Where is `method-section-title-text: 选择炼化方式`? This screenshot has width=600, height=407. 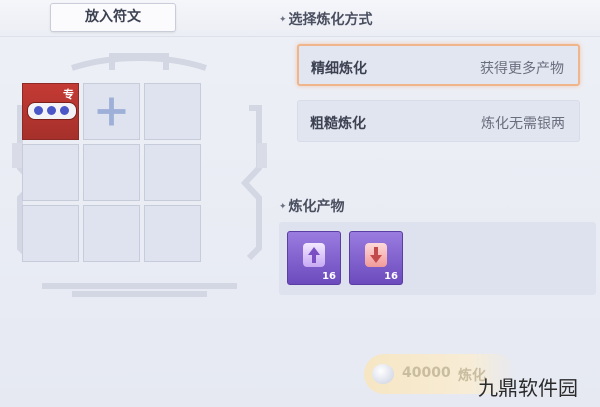
method-section-title-text: 选择炼化方式 is located at coordinates (330, 20).